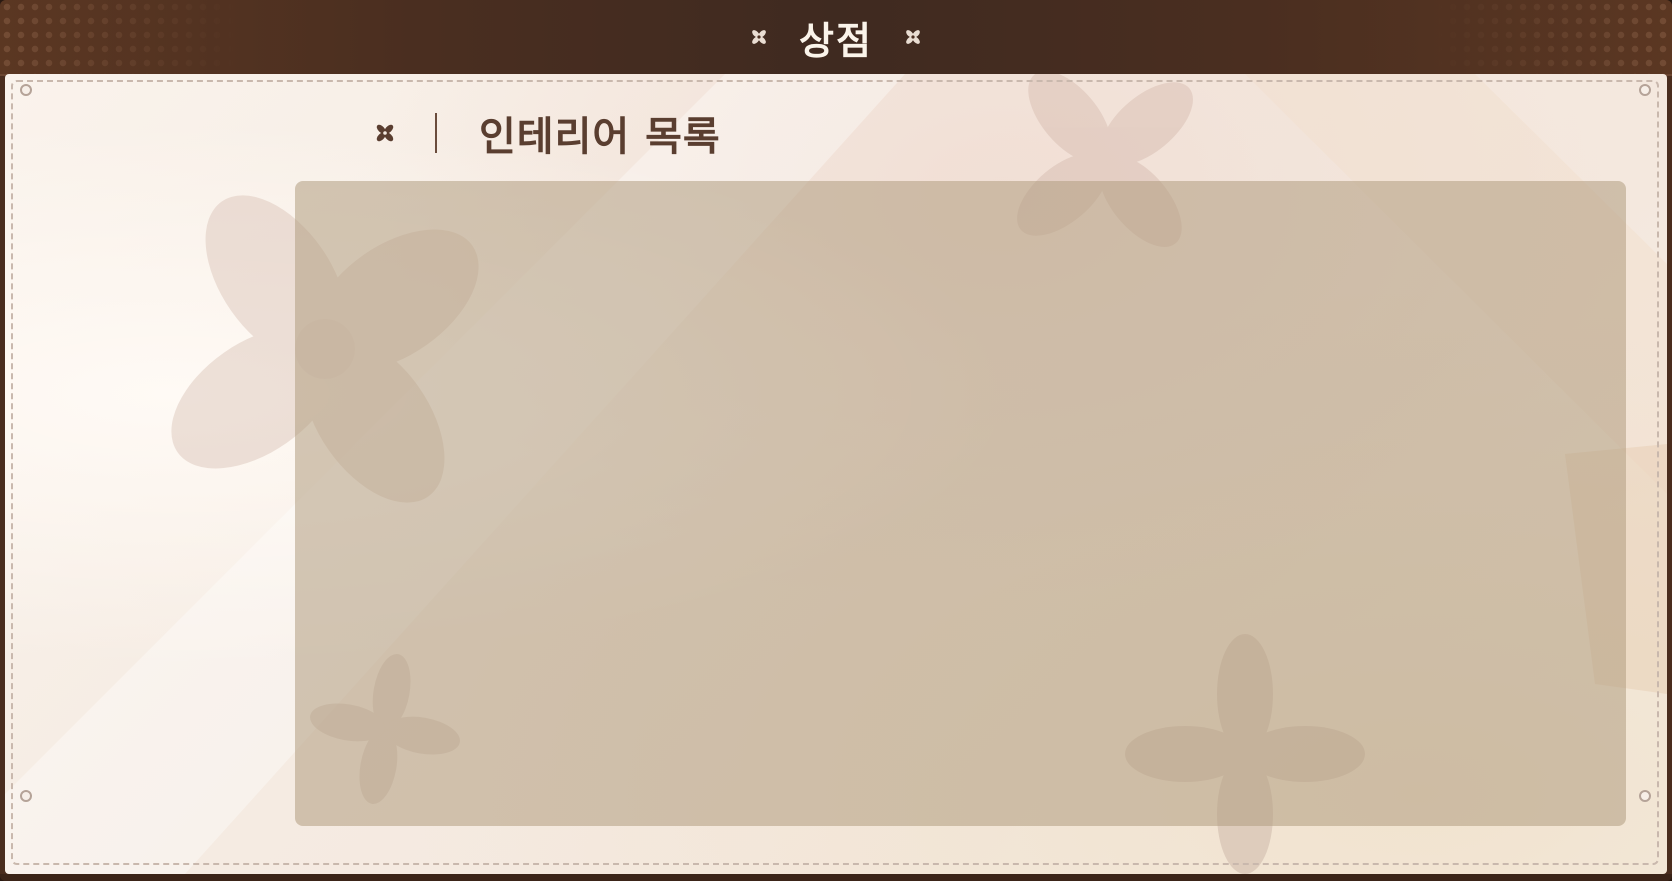 The image size is (1672, 881). Describe the element at coordinates (600, 137) in the screenshot. I see `section-title: 인테리어 목록` at that location.